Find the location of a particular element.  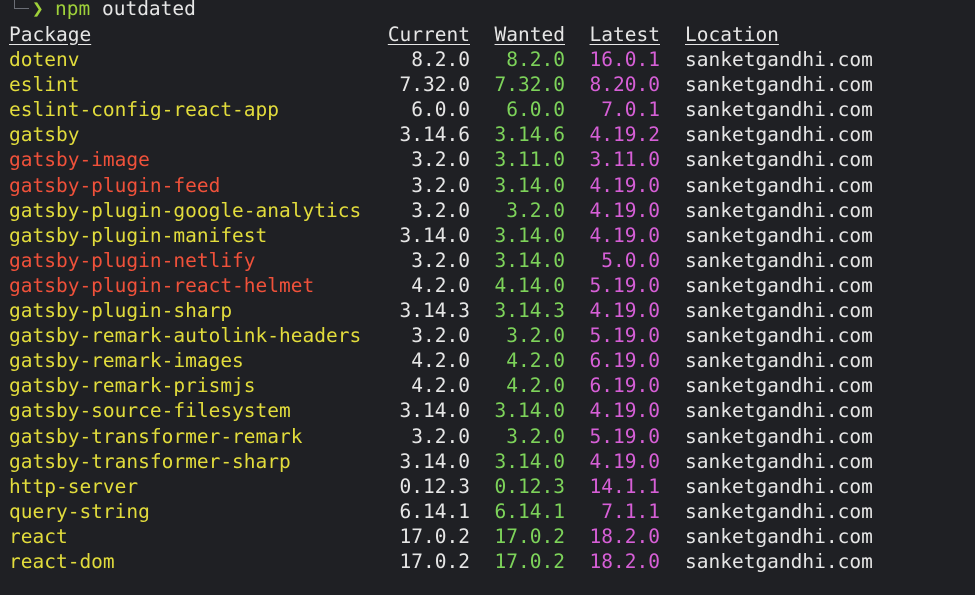

latest-version: 6.19.0 is located at coordinates (624, 386).